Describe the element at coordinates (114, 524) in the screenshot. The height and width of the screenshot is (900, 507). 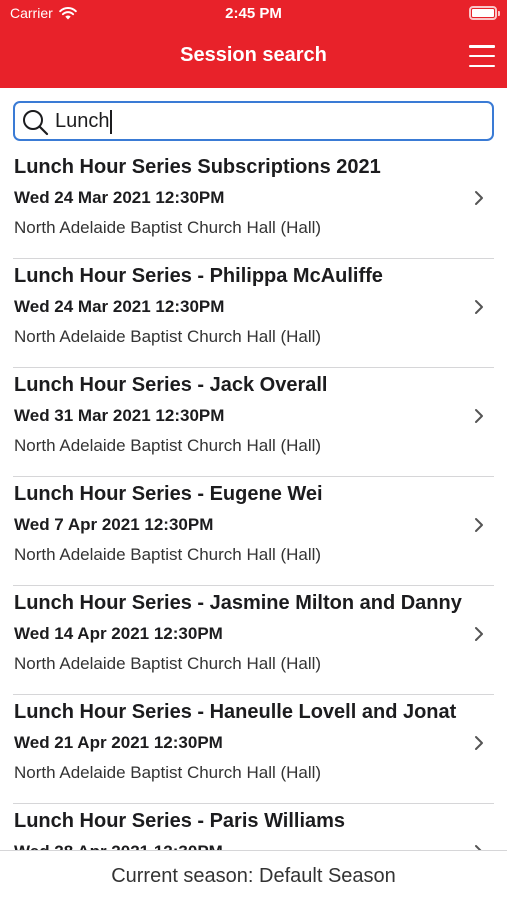
I see `session-date: Wed 7 Apr 2021 12:30PM` at that location.